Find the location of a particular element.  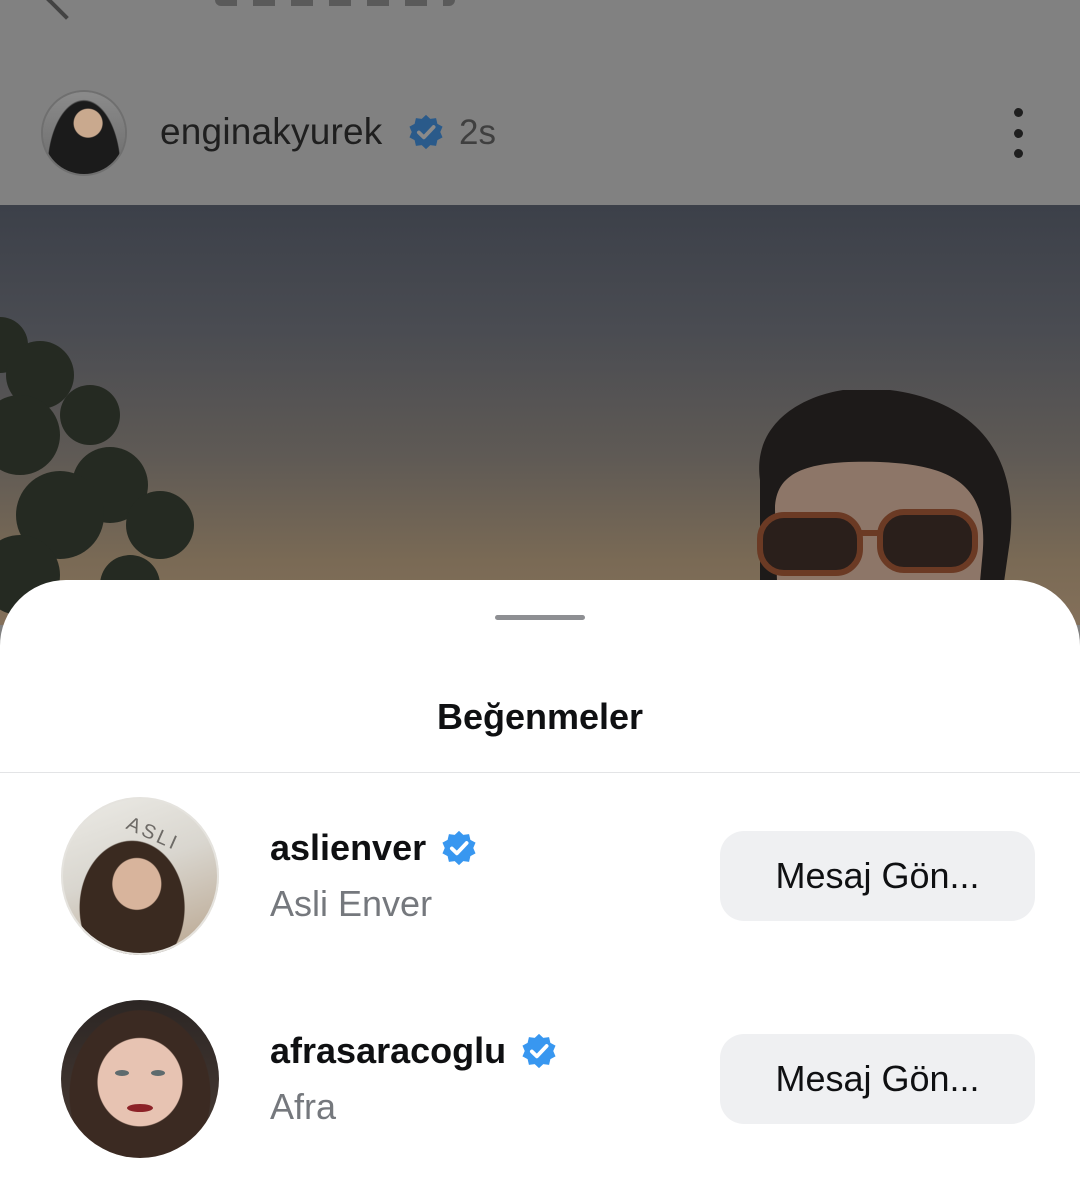

username: afrasaracoglu is located at coordinates (414, 1051).